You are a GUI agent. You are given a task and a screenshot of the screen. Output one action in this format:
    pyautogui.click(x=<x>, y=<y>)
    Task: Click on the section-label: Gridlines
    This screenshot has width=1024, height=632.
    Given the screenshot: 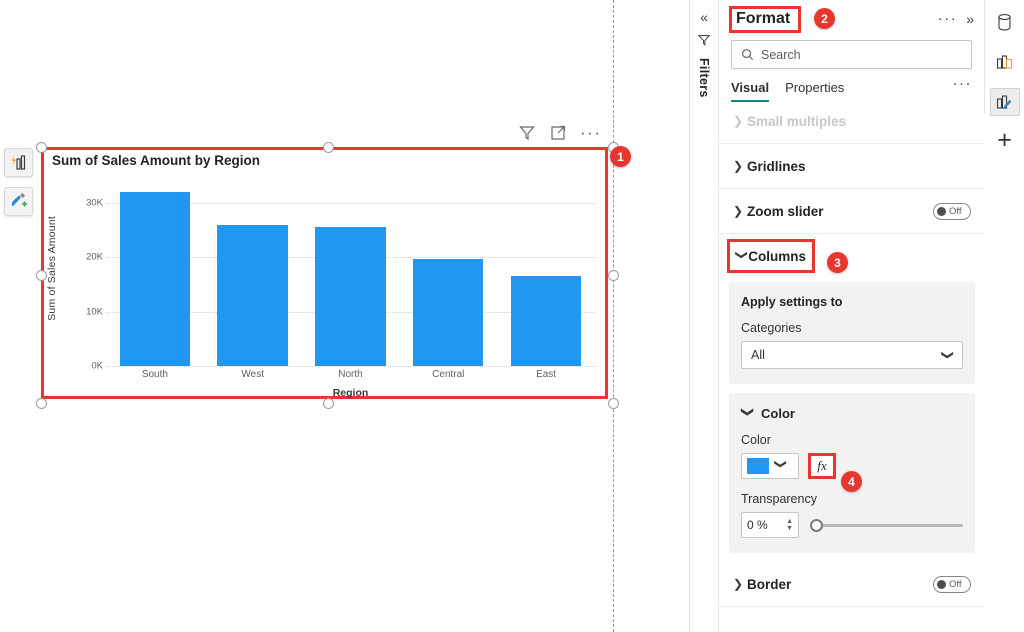 What is the action you would take?
    pyautogui.click(x=776, y=166)
    